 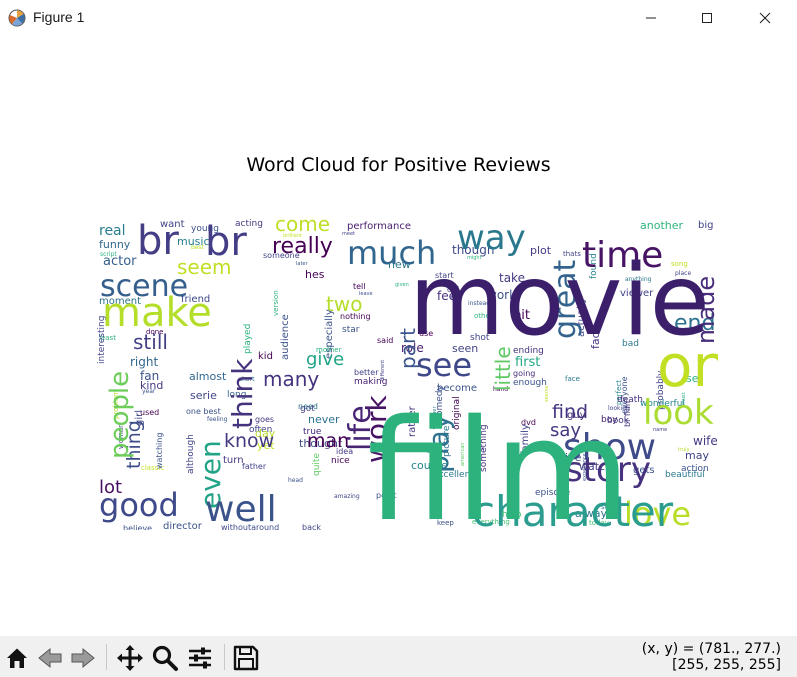 What do you see at coordinates (241, 509) in the screenshot?
I see `word-well: well` at bounding box center [241, 509].